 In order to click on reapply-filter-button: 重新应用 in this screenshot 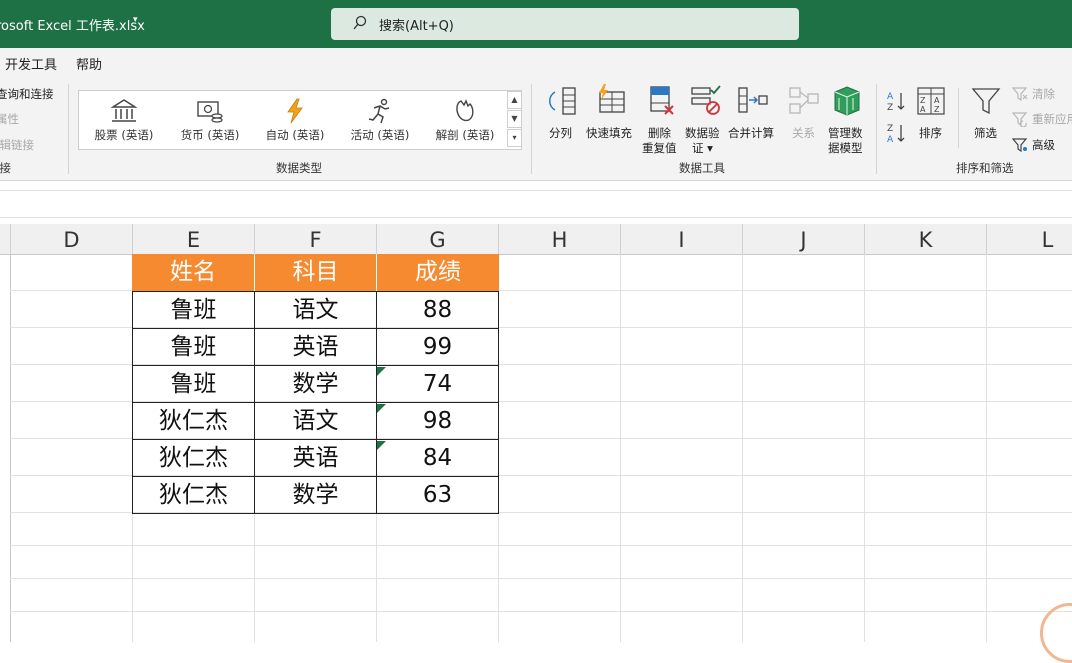, I will do `click(1042, 119)`.